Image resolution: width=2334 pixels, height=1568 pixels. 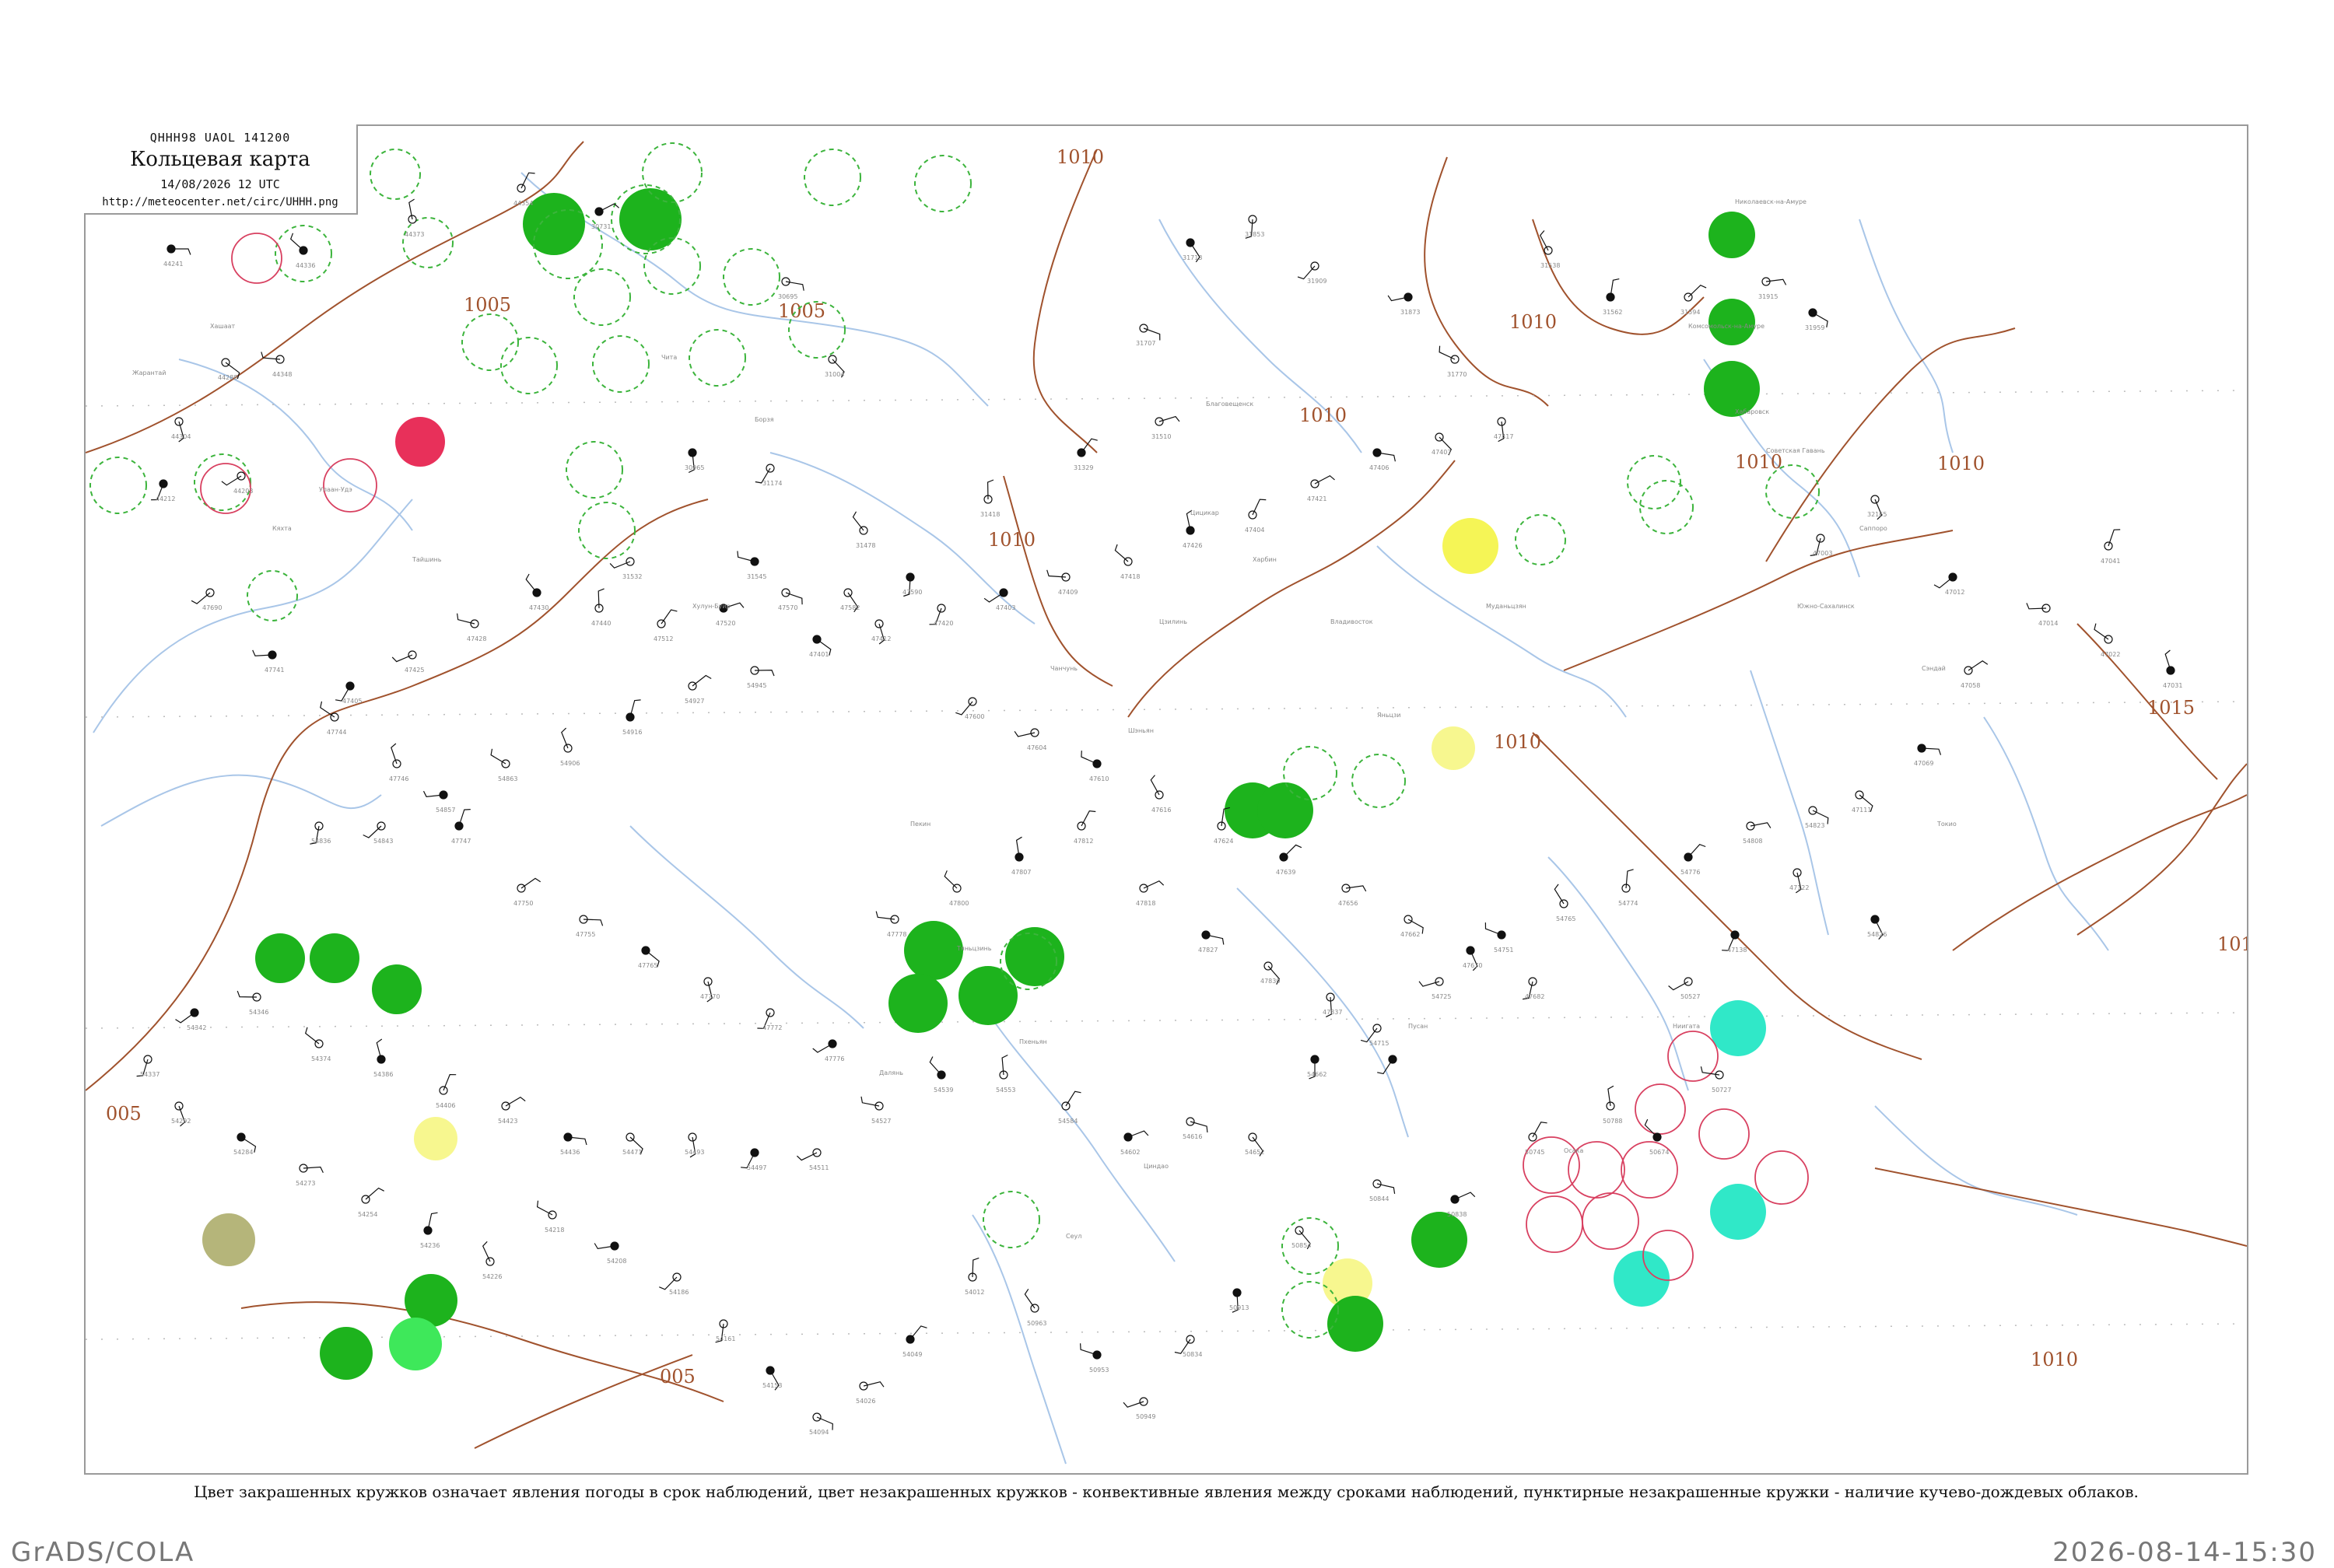 I want to click on source-url: http://meteocenter.net/circ/UHHH.png, so click(x=220, y=202).